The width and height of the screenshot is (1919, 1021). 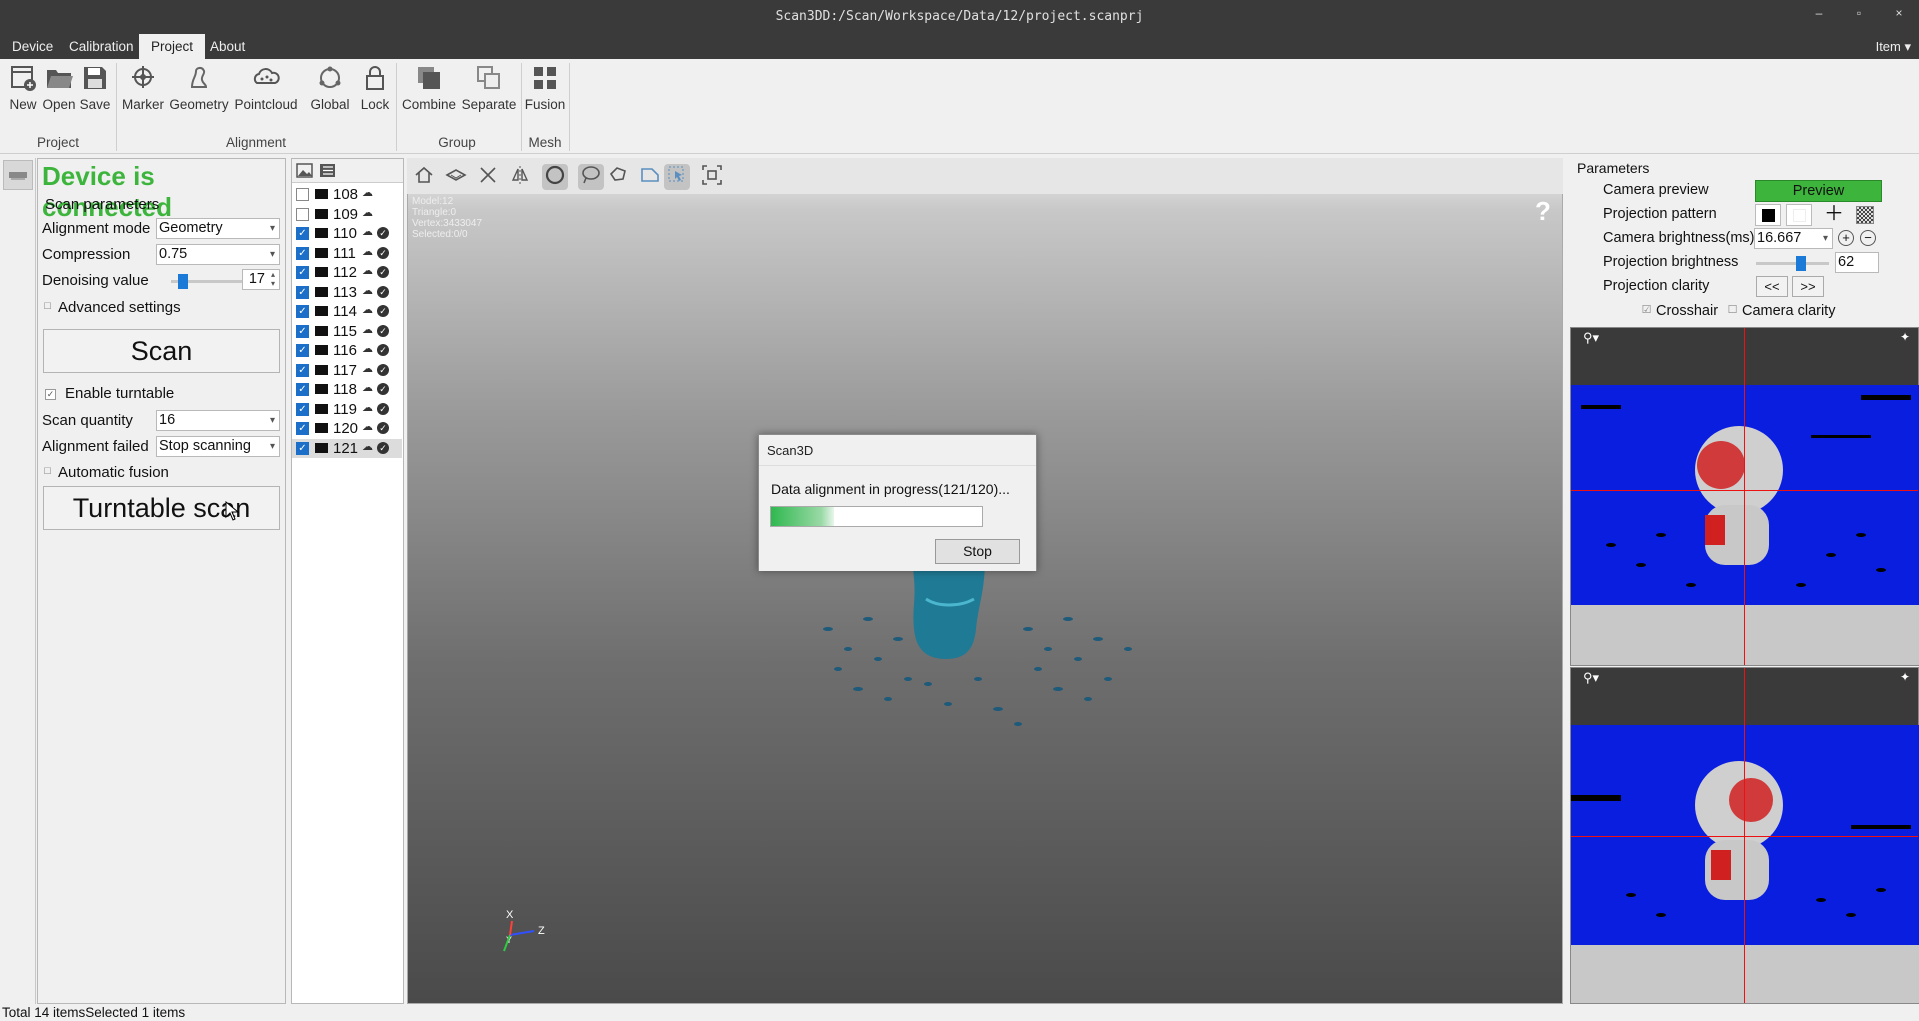 What do you see at coordinates (1899, 13) in the screenshot?
I see `close-button: ×` at bounding box center [1899, 13].